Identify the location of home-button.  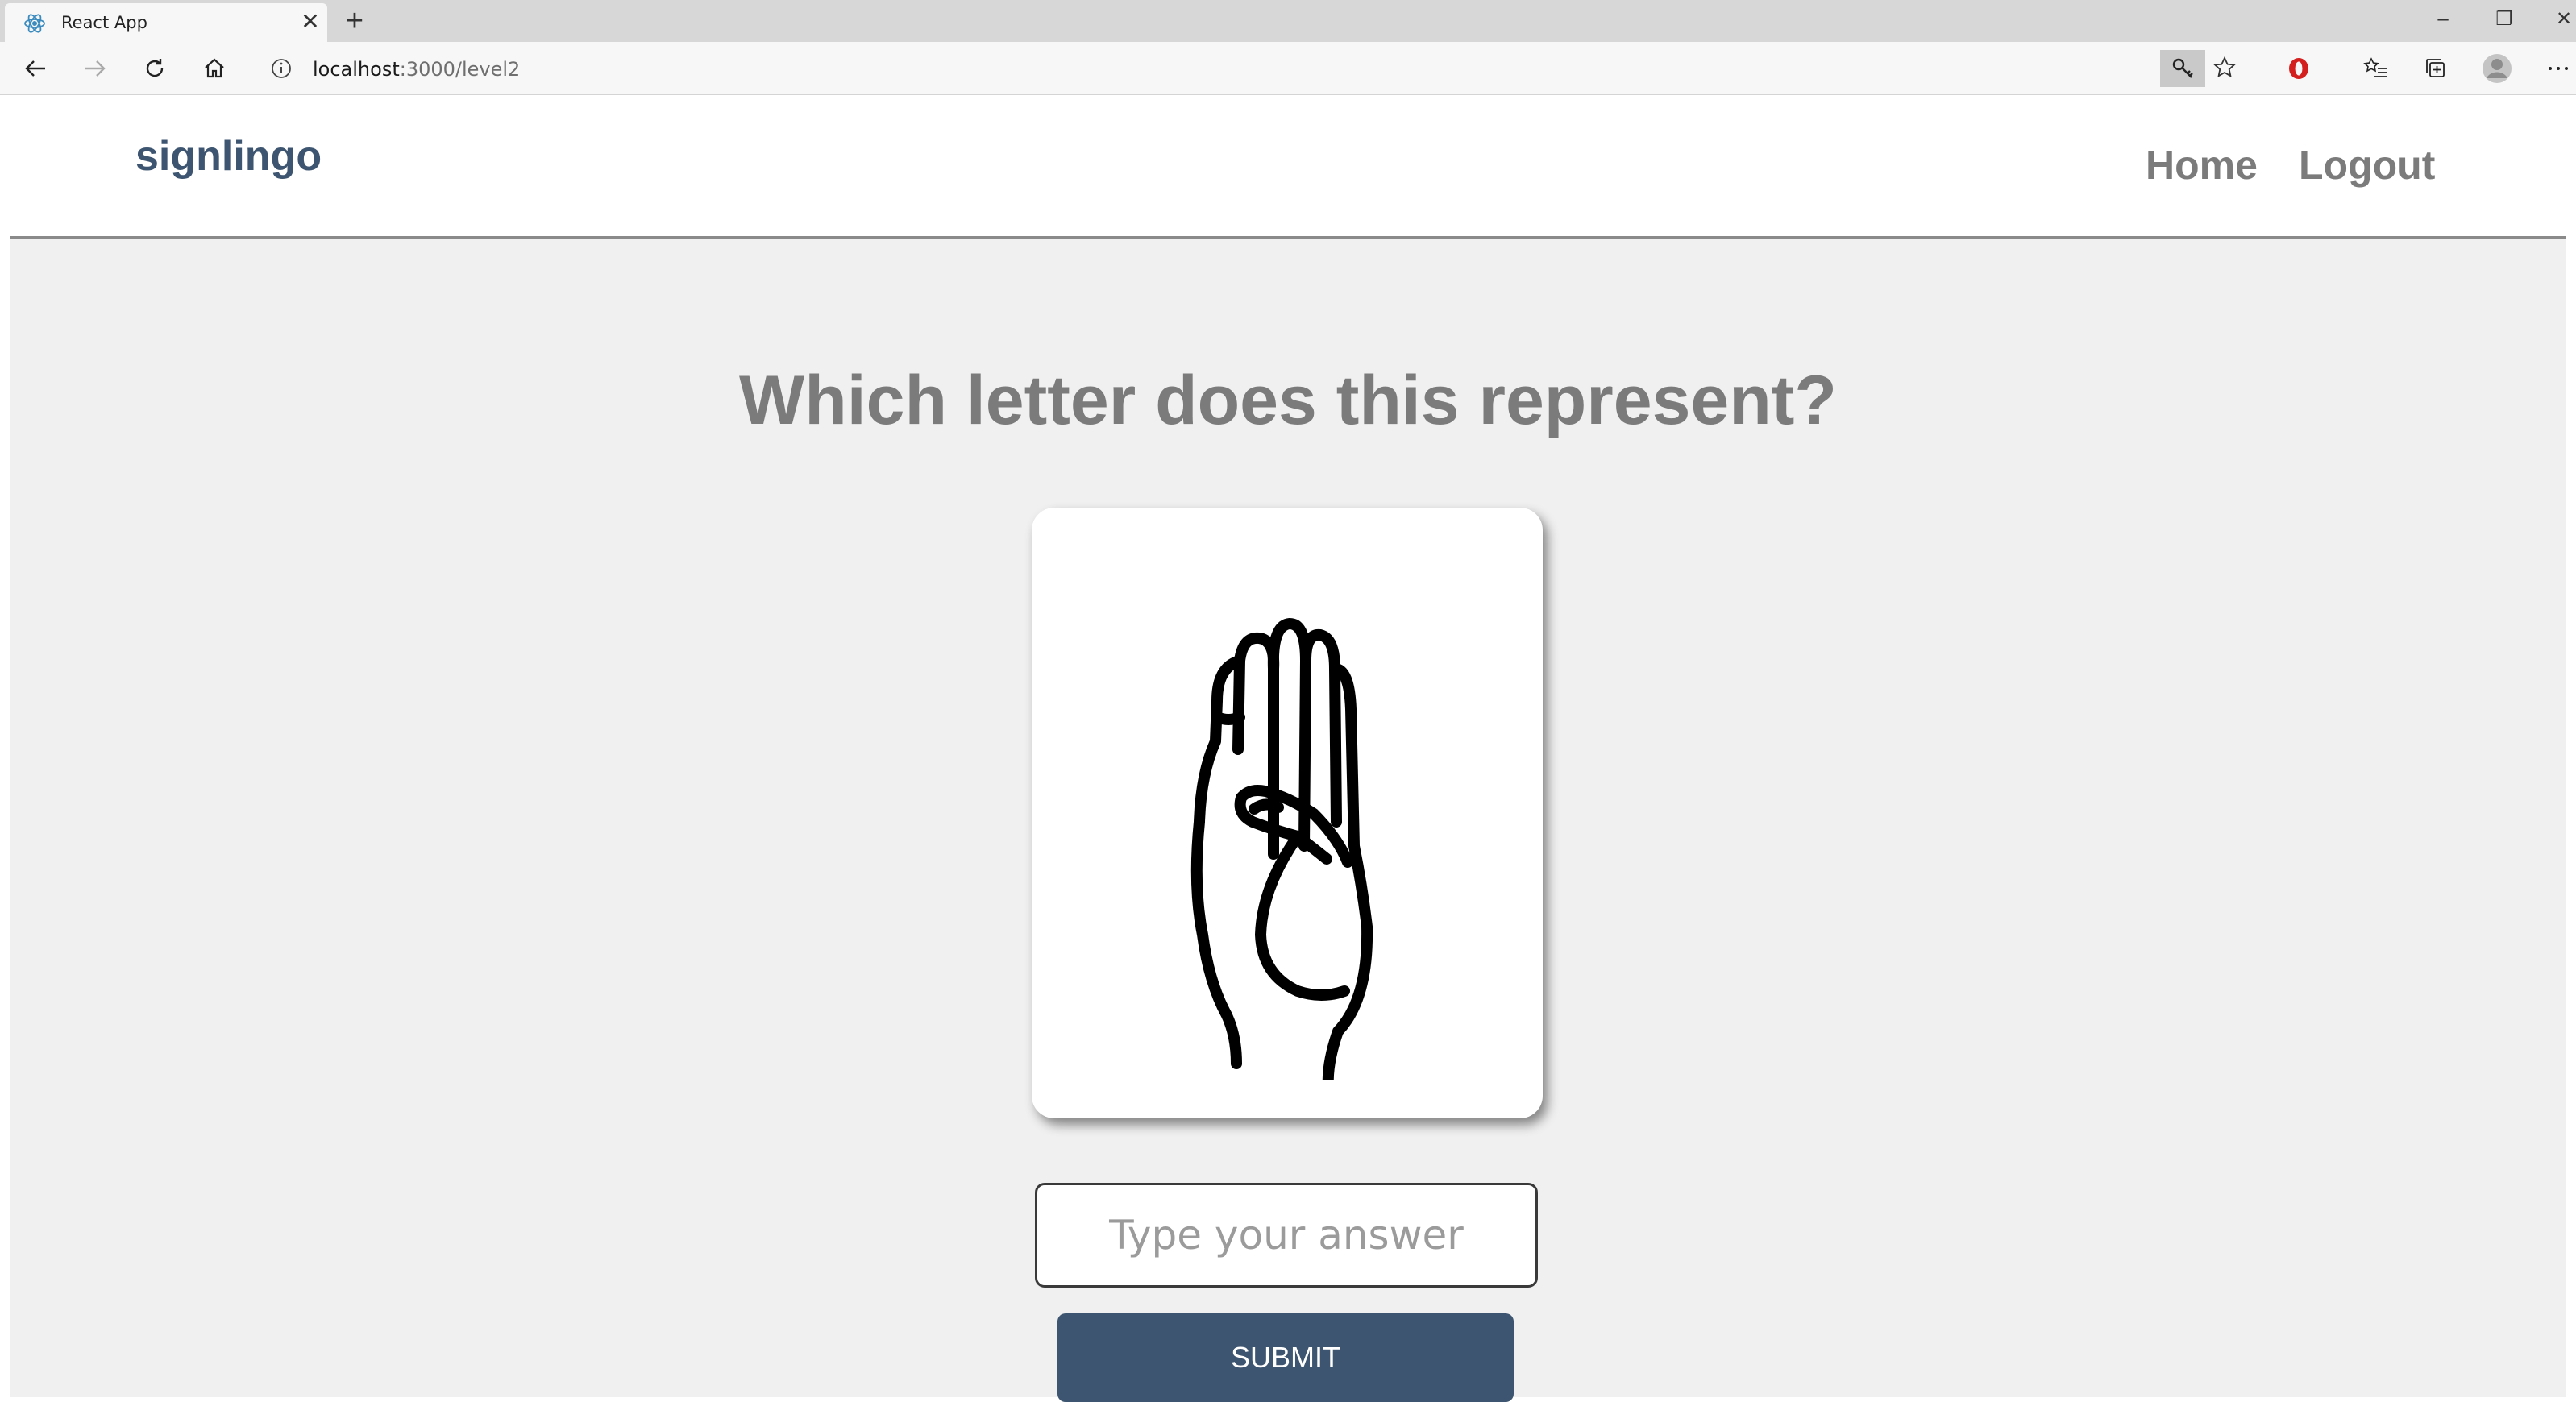
(214, 68).